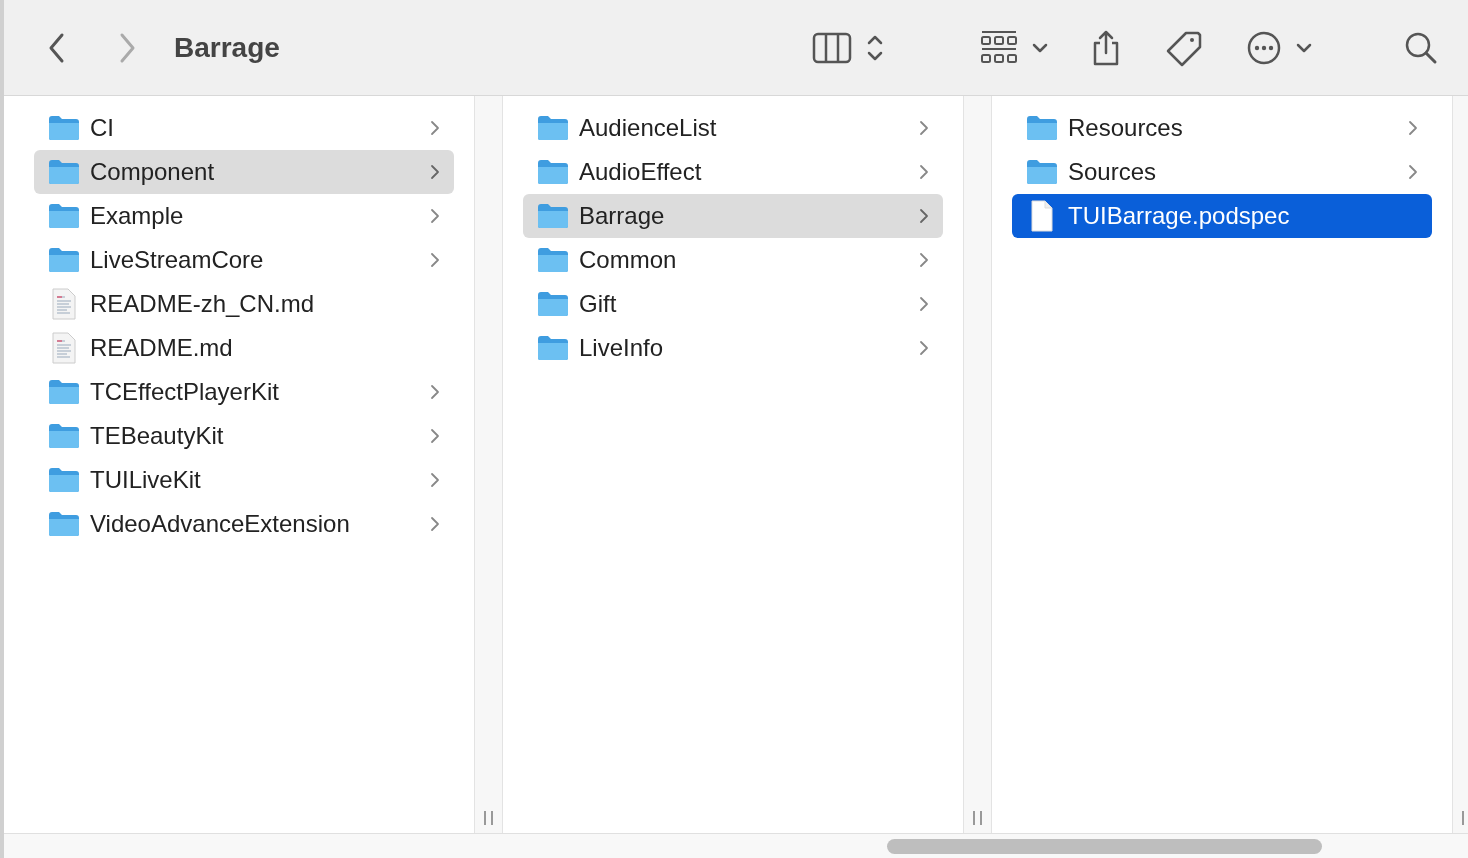  I want to click on file-row: VideoAdvanceExtension, so click(244, 524).